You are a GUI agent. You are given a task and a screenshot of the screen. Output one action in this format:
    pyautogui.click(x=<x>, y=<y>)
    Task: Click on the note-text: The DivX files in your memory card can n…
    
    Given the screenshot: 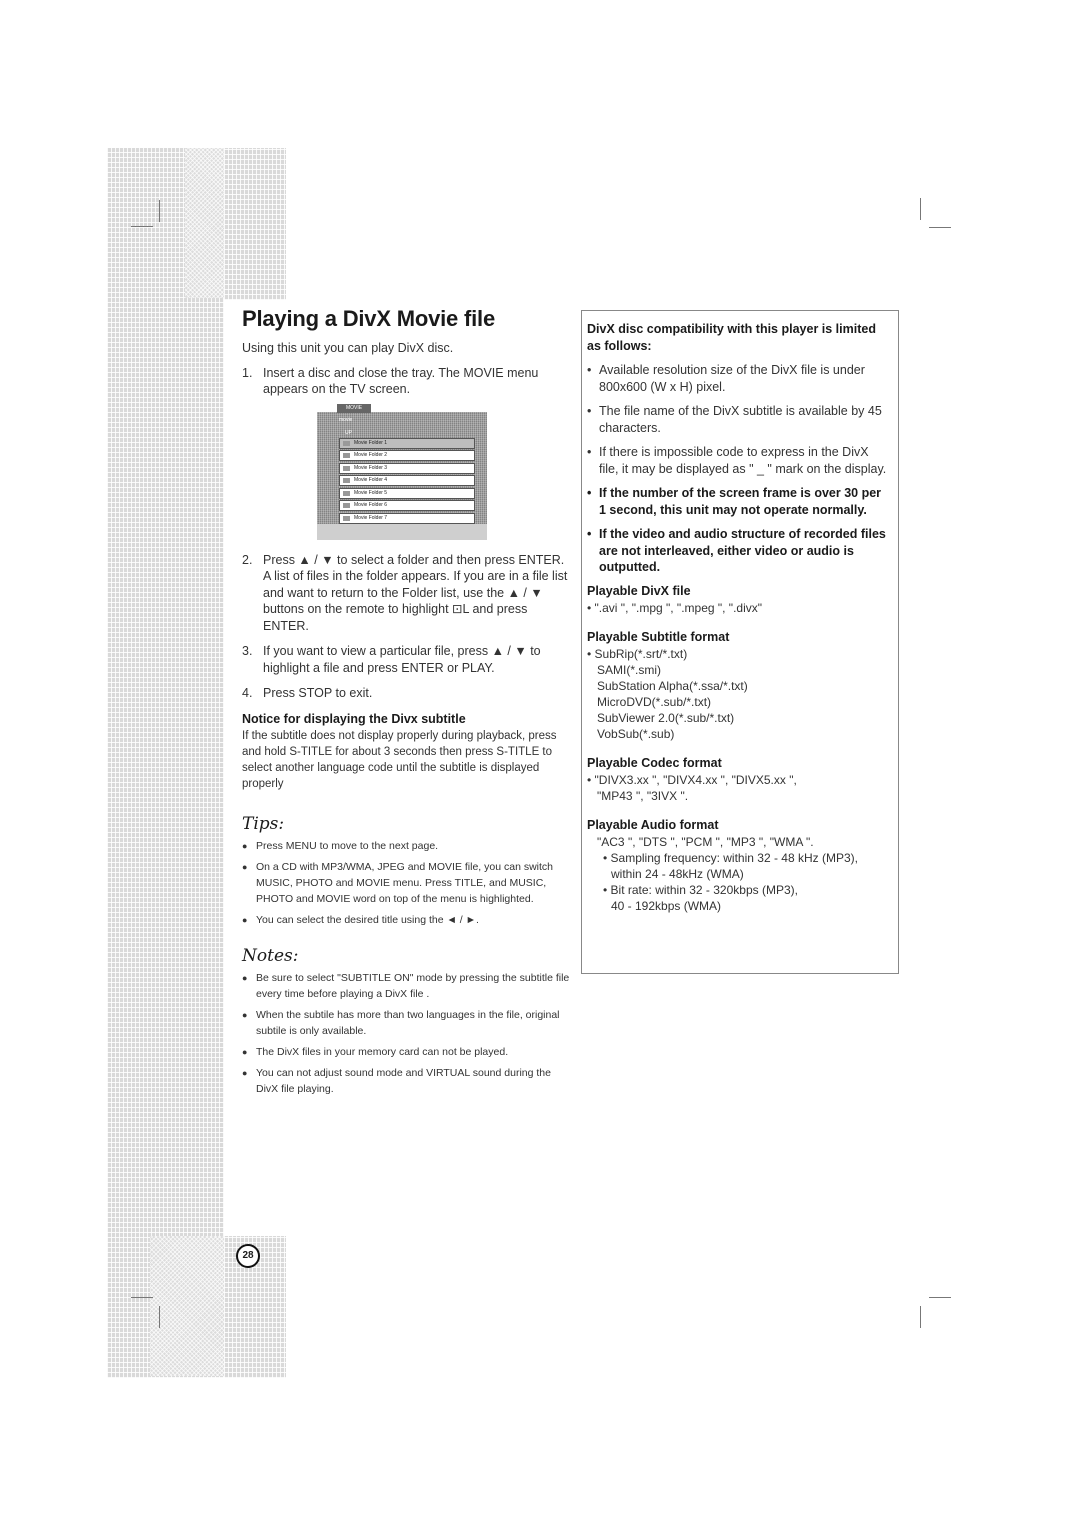 What is the action you would take?
    pyautogui.click(x=382, y=1051)
    